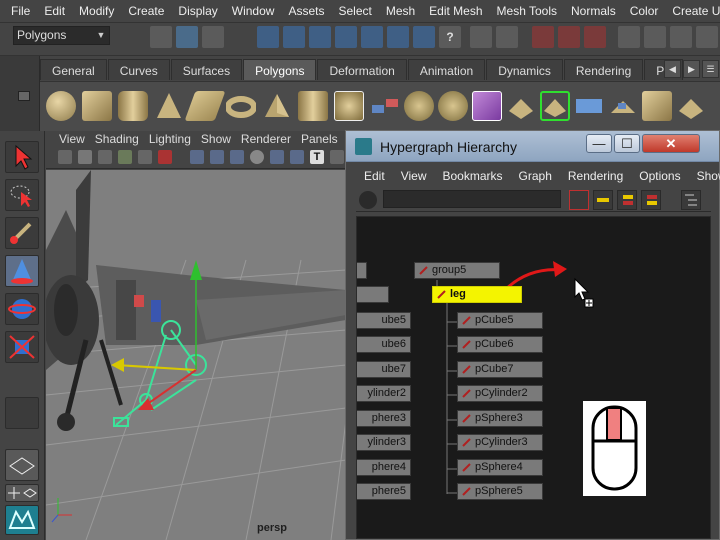 The width and height of the screenshot is (720, 540). Describe the element at coordinates (241, 106) in the screenshot. I see `poly-torus-icon` at that location.